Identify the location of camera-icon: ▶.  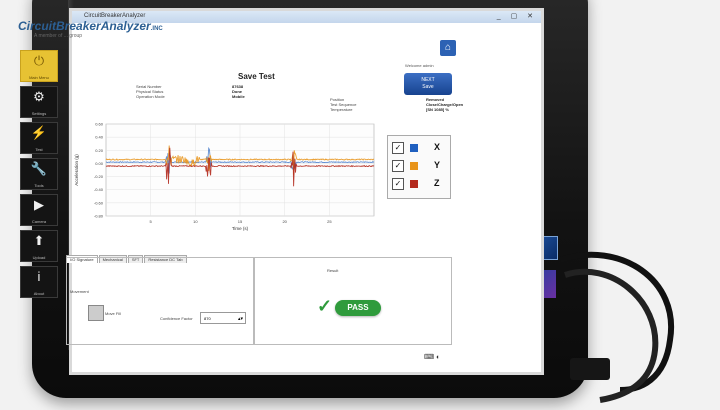
(39, 204).